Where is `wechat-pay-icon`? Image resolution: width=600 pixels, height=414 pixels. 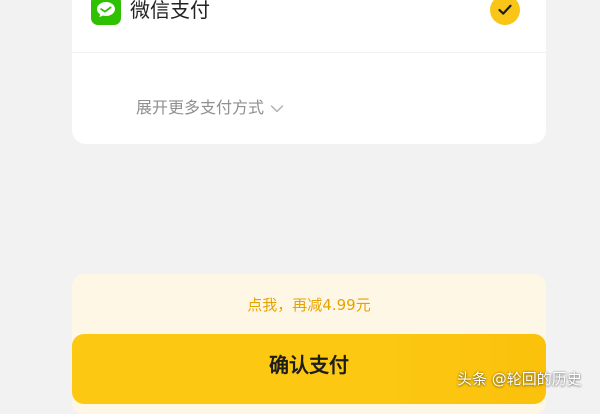
wechat-pay-icon is located at coordinates (106, 12).